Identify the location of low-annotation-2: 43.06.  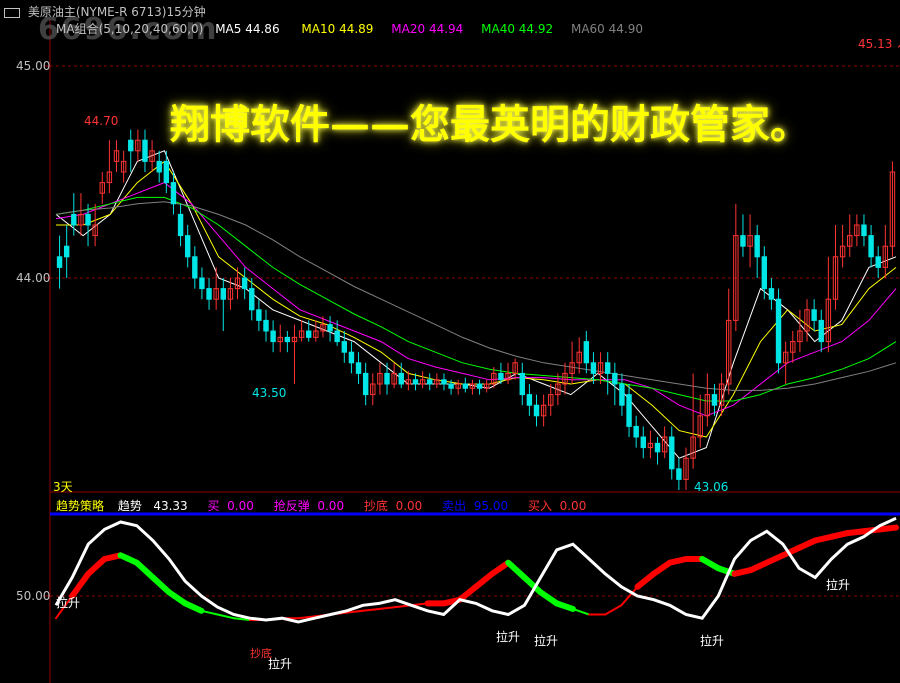
(711, 487).